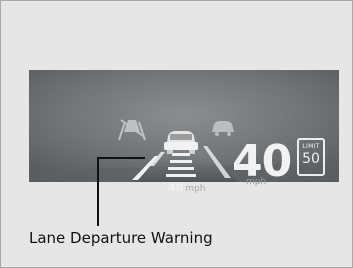 This screenshot has height=268, width=353. What do you see at coordinates (121, 238) in the screenshot?
I see `callout-caption: Lane Departure Warning` at bounding box center [121, 238].